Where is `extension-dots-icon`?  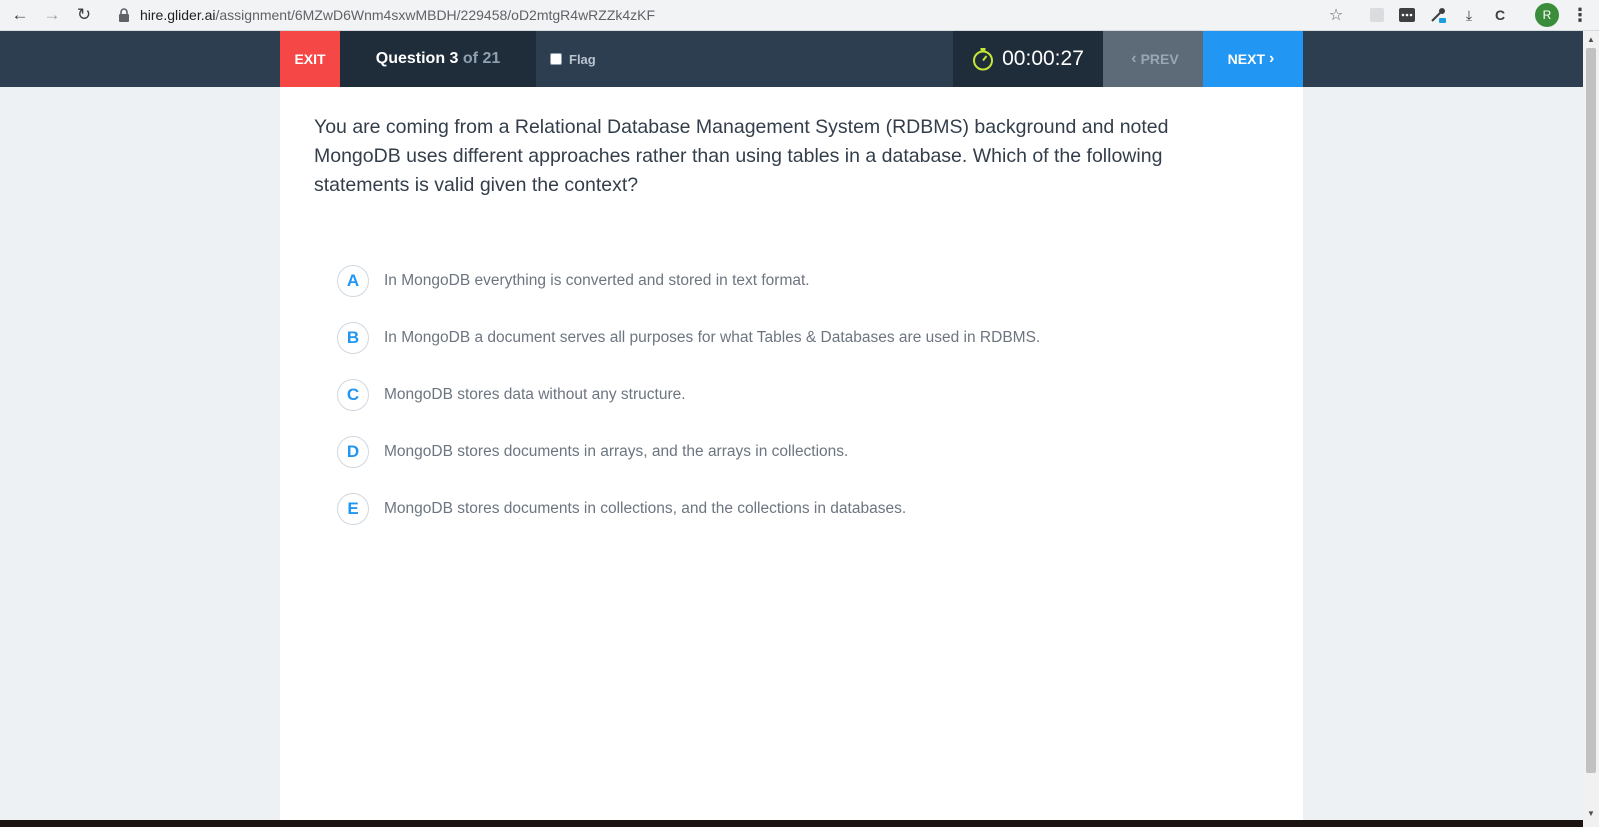 extension-dots-icon is located at coordinates (1407, 15).